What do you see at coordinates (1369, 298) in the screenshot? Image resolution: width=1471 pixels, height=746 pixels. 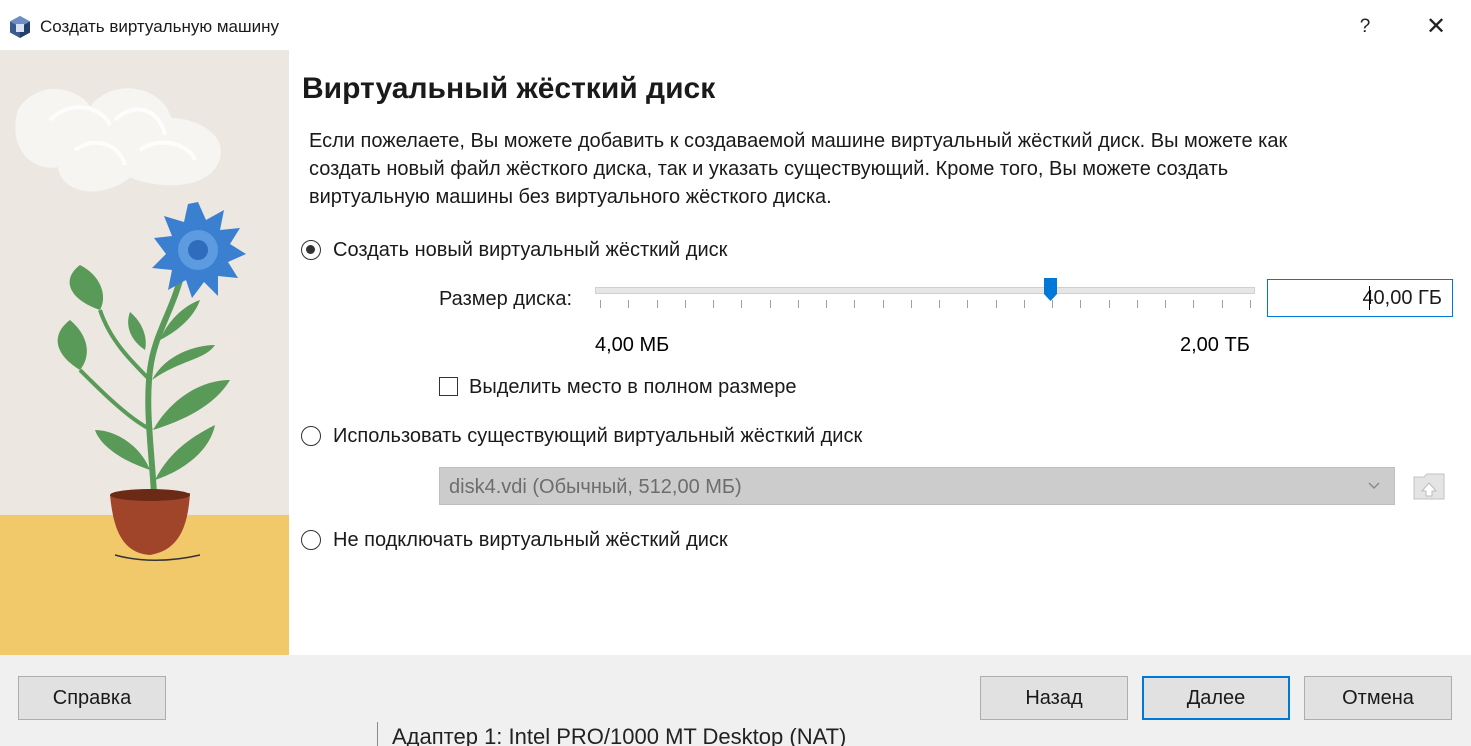 I see `text-caret` at bounding box center [1369, 298].